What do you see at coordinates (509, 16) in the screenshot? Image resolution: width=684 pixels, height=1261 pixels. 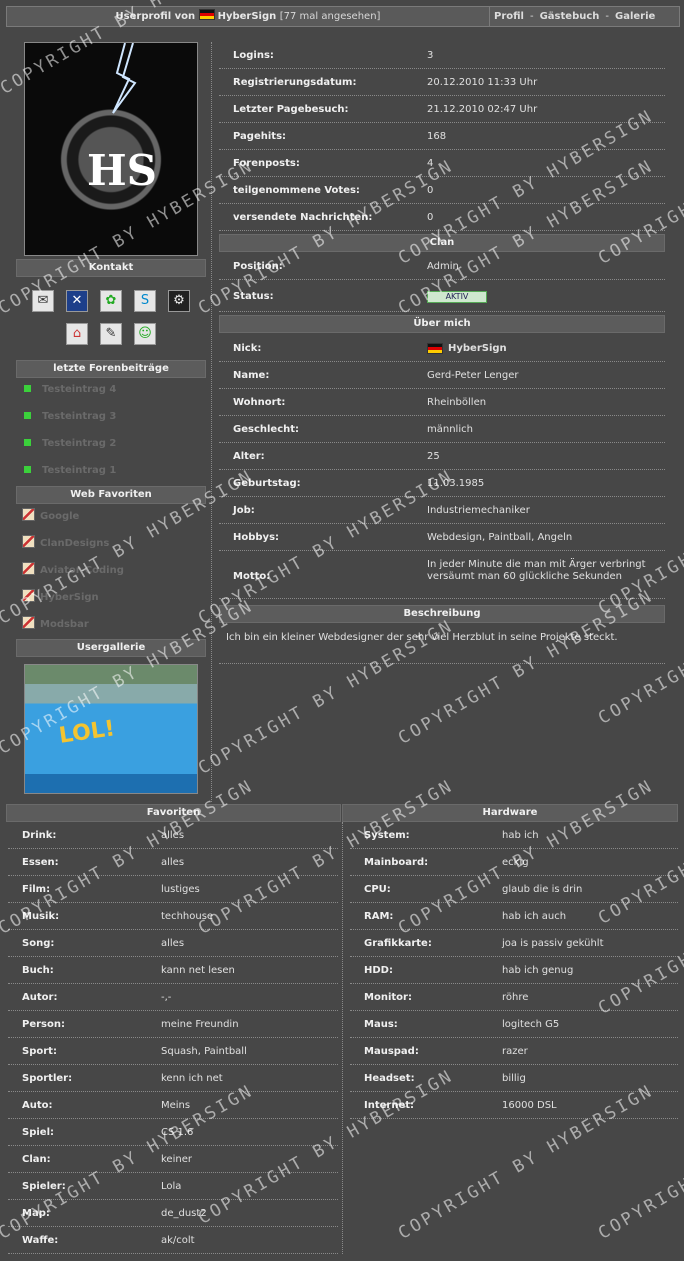 I see `nav-profil: Profil` at bounding box center [509, 16].